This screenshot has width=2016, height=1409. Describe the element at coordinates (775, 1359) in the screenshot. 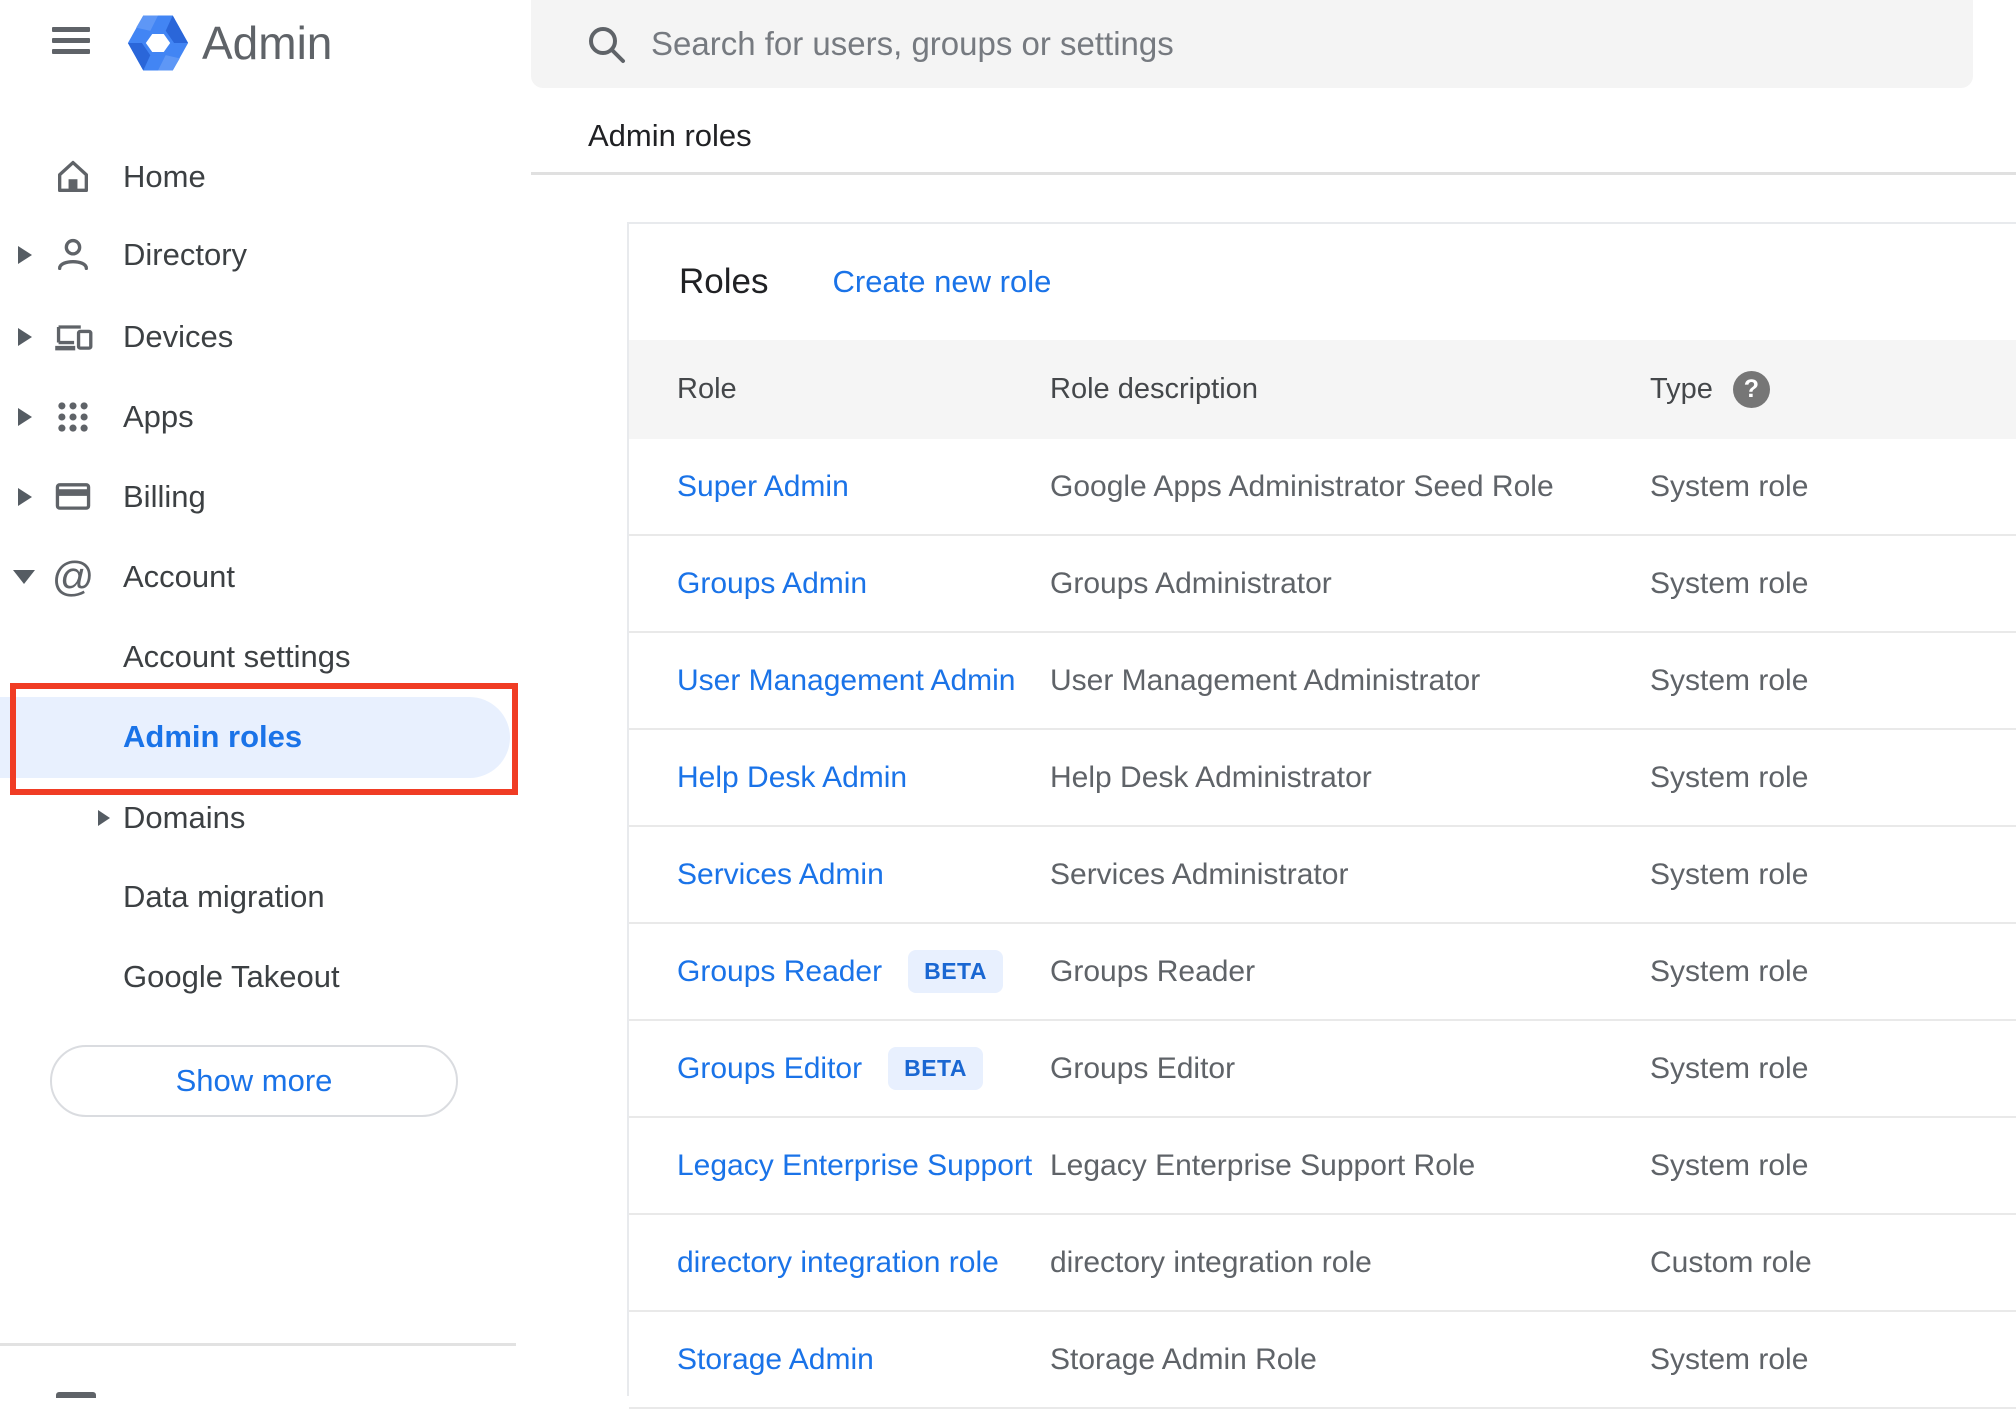

I see `role-link: Storage Admin` at that location.